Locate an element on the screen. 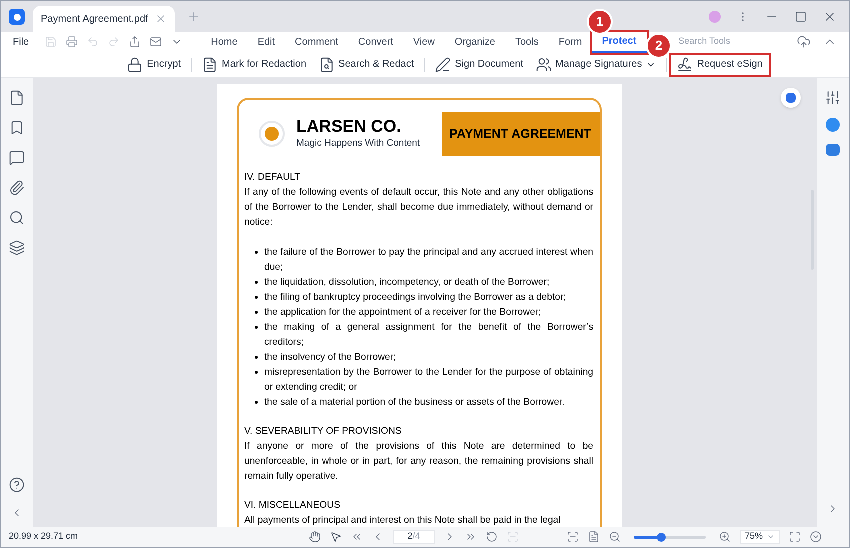 The width and height of the screenshot is (850, 548). zoom-dropdown: 75% is located at coordinates (760, 537).